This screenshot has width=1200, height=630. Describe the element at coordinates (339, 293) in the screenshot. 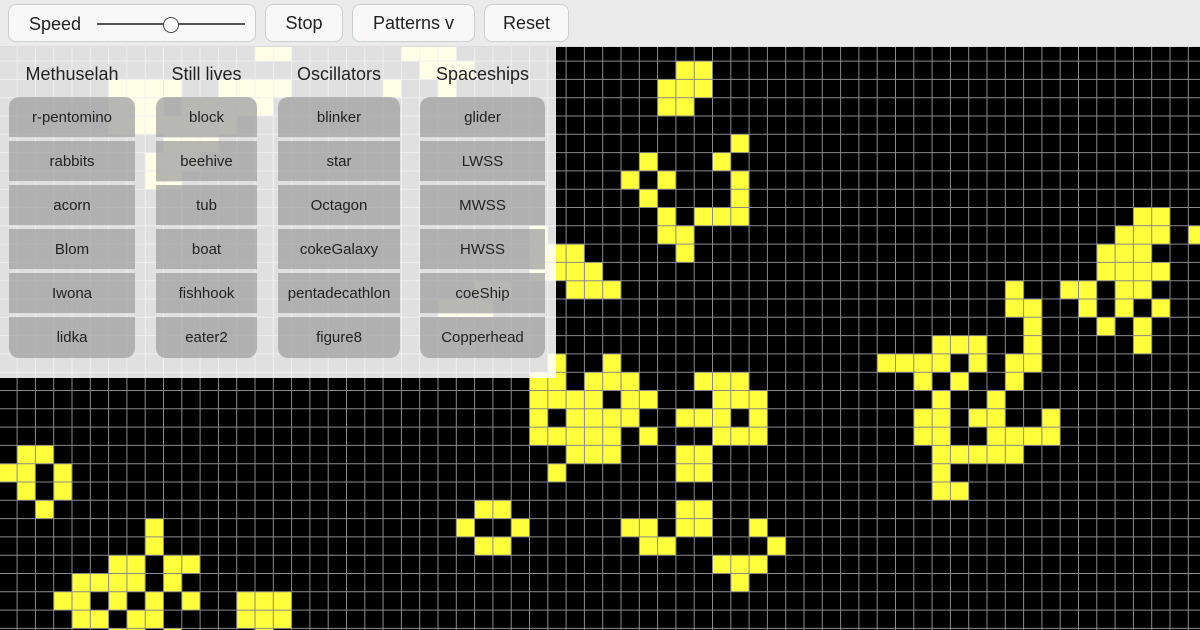

I see `pattern-item: pentadecathlon` at that location.